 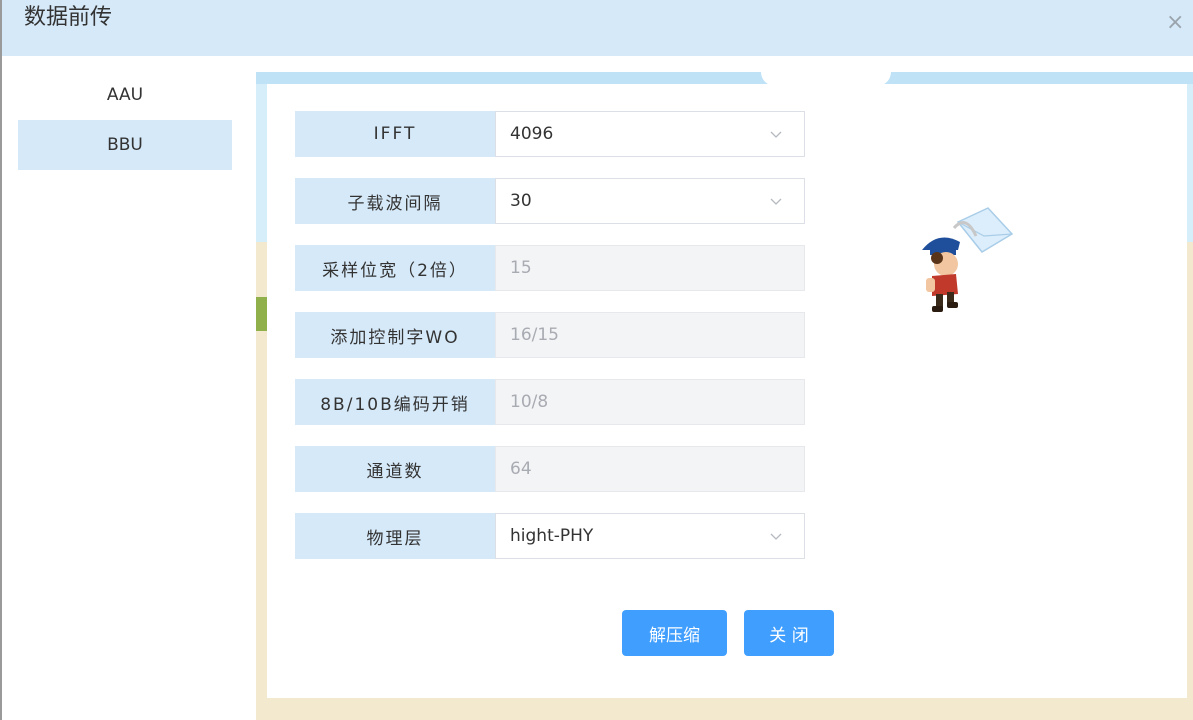 I want to click on subcarrier-spacing-select: 30, so click(x=650, y=201).